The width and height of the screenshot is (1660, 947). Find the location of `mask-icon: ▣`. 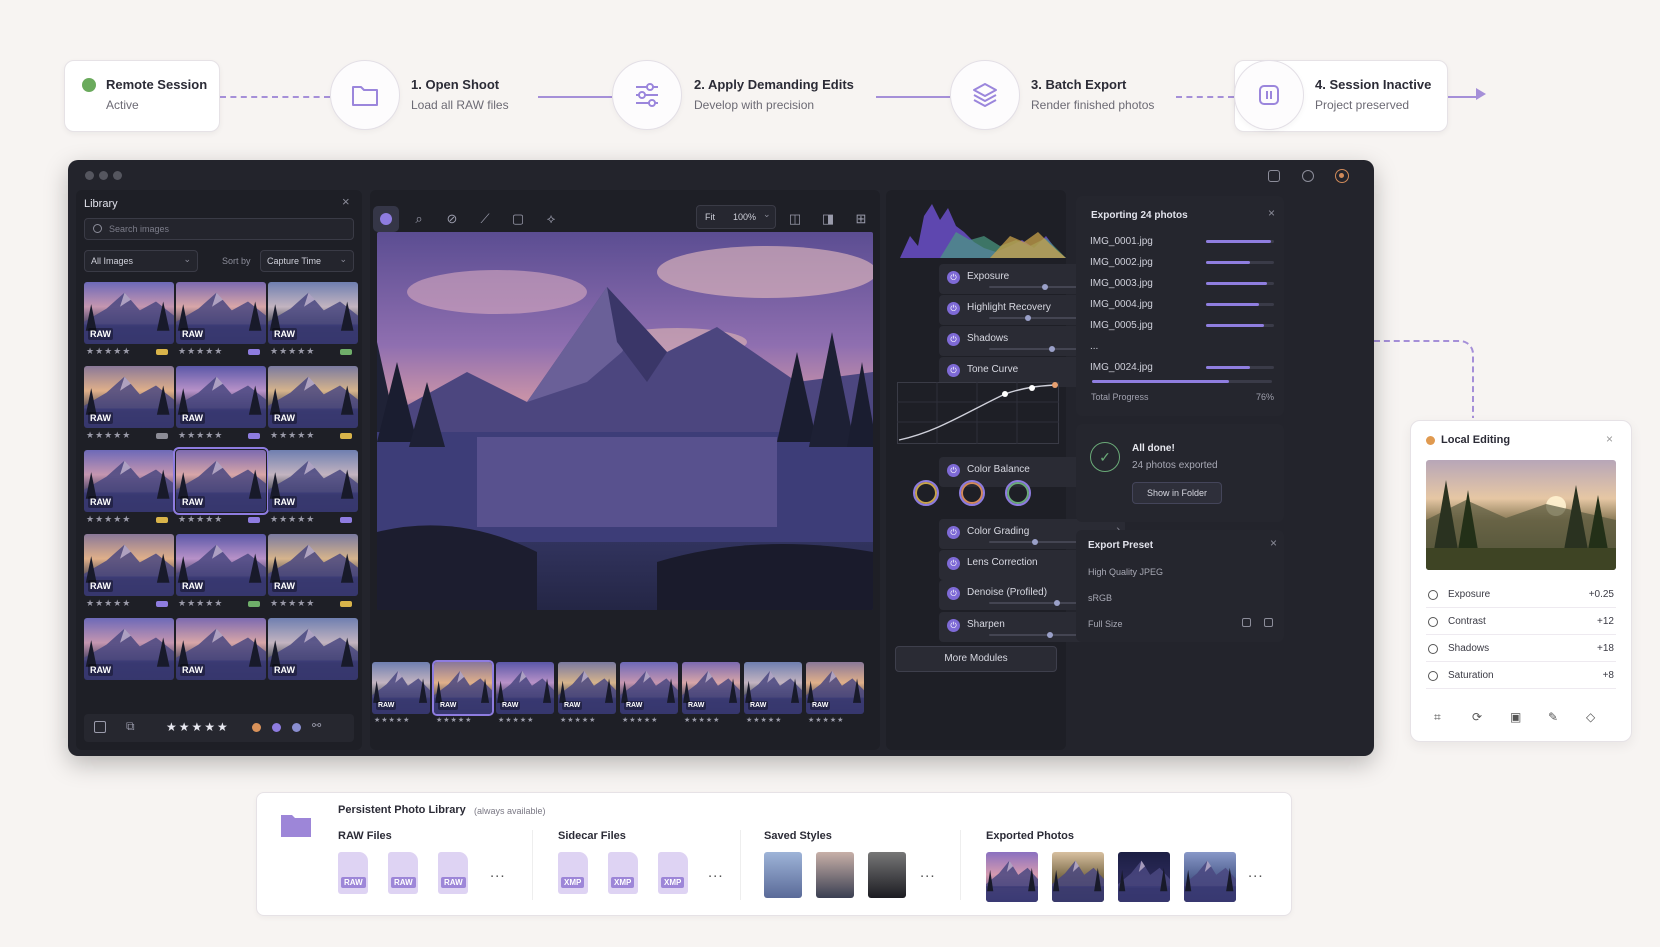

mask-icon: ▣ is located at coordinates (1515, 717).